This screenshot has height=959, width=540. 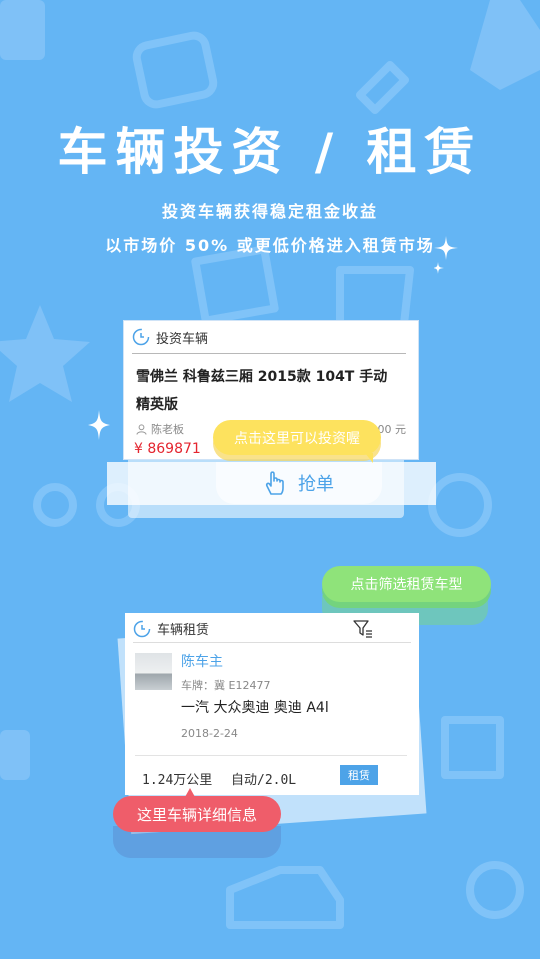 What do you see at coordinates (153, 671) in the screenshot?
I see `car-thumbnail` at bounding box center [153, 671].